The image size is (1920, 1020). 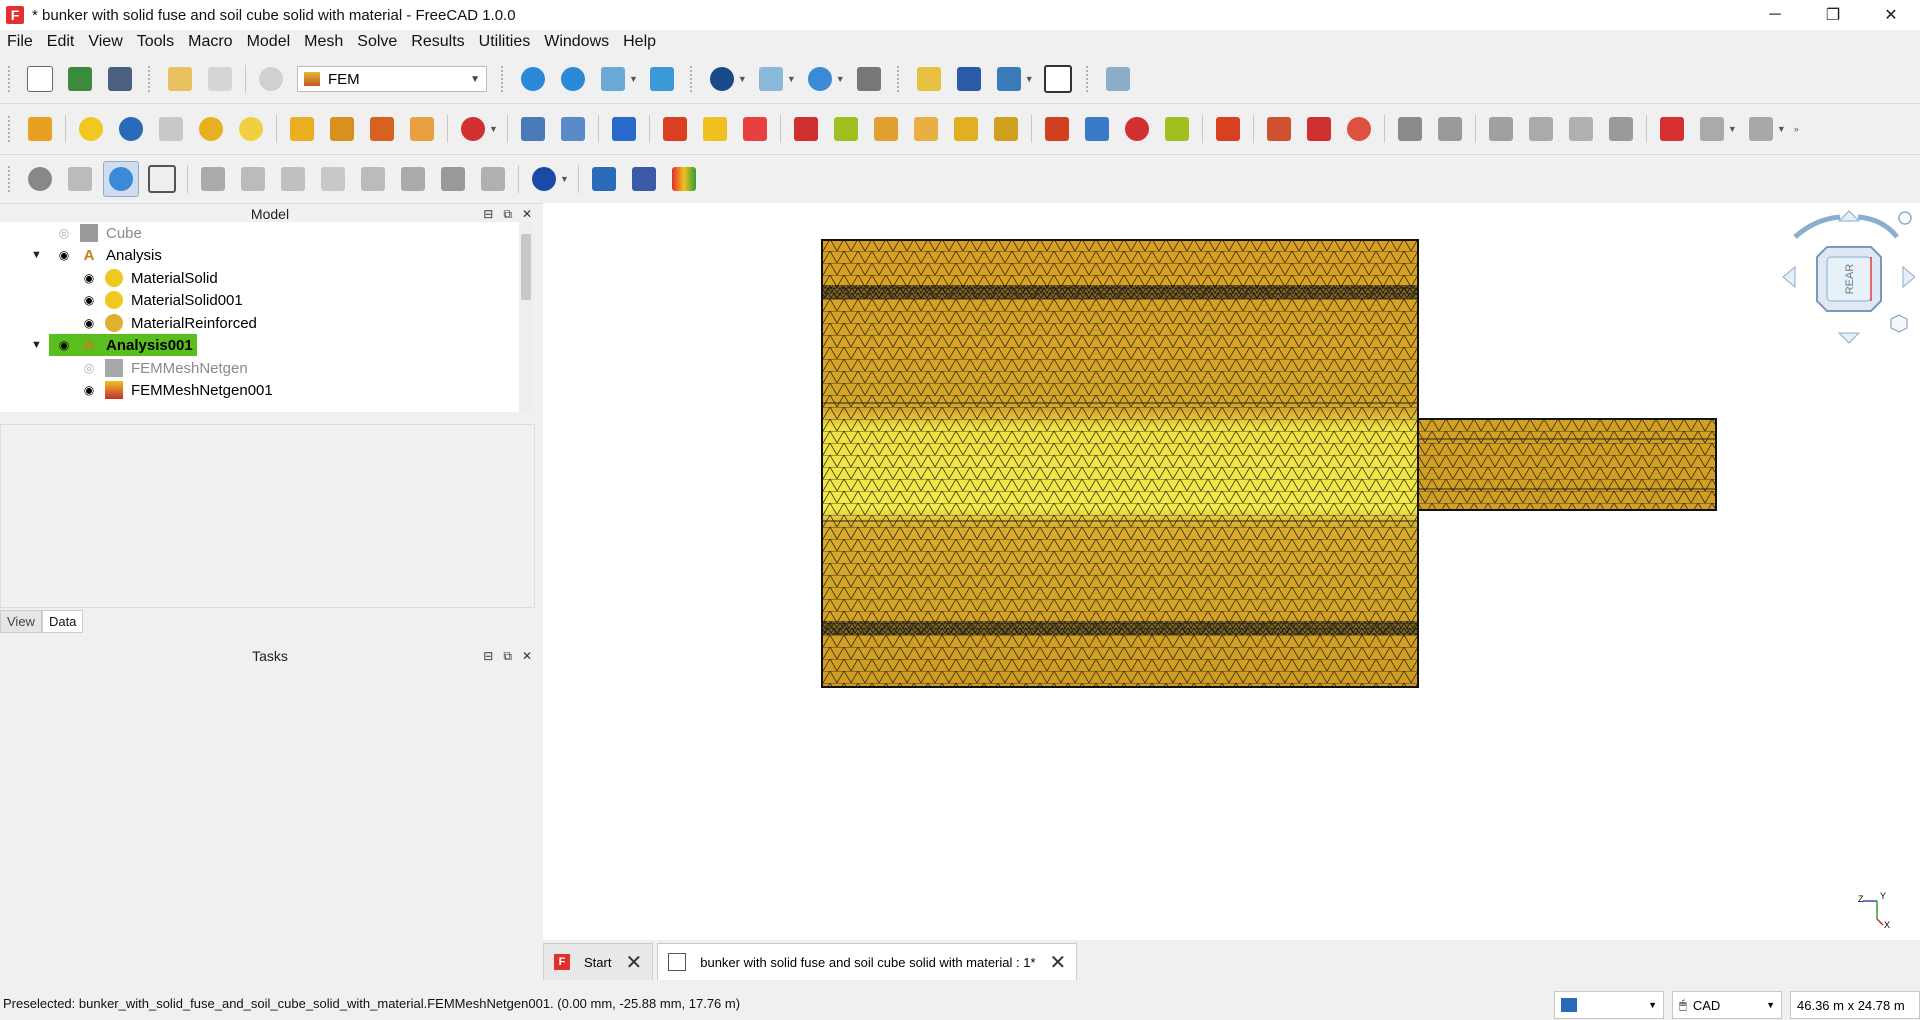 I want to click on force-button, so click(x=806, y=129).